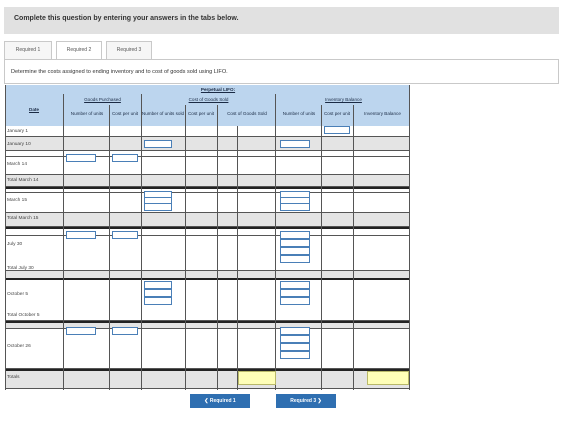 The width and height of the screenshot is (571, 430). What do you see at coordinates (28, 50) in the screenshot?
I see `tab-required-1: Required 1` at bounding box center [28, 50].